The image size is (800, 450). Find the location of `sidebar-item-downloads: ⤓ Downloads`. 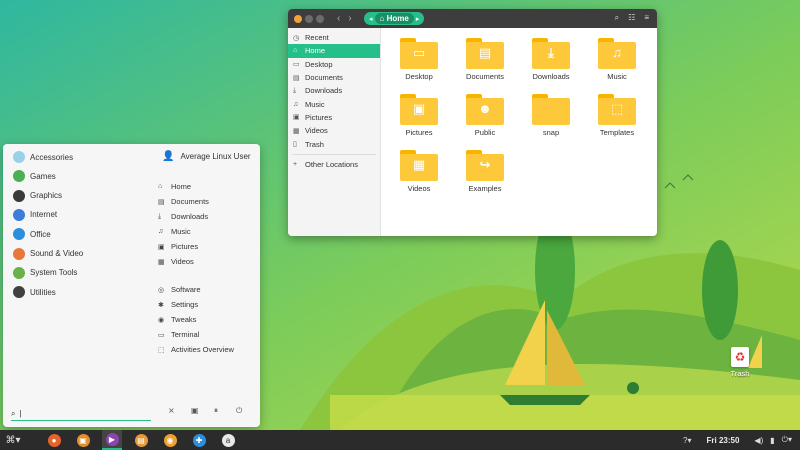

sidebar-item-downloads: ⤓ Downloads is located at coordinates (334, 90).